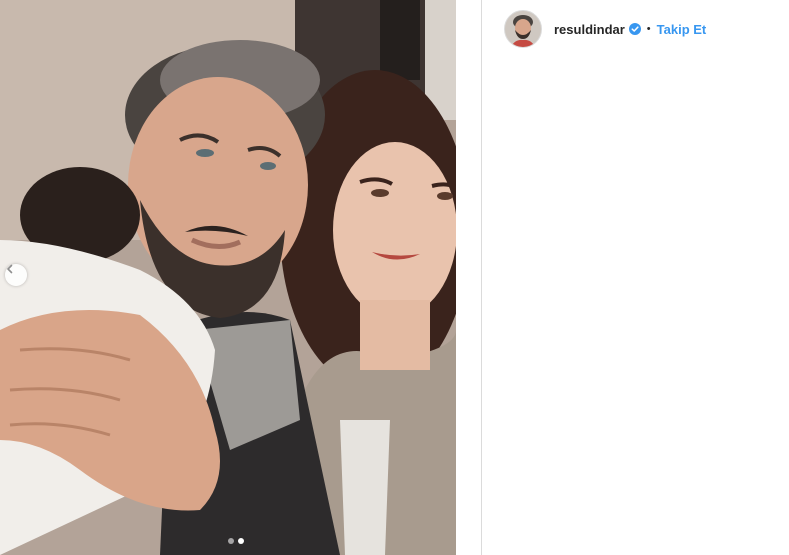  What do you see at coordinates (634, 29) in the screenshot?
I see `verified-badge-icon` at bounding box center [634, 29].